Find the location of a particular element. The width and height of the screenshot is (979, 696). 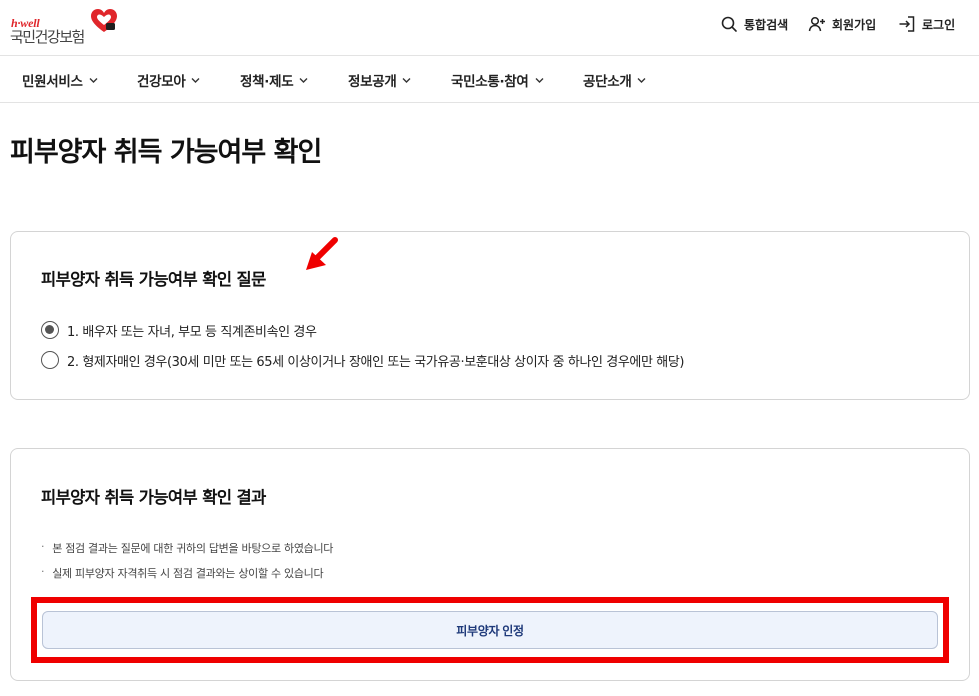

login-icon is located at coordinates (907, 24).